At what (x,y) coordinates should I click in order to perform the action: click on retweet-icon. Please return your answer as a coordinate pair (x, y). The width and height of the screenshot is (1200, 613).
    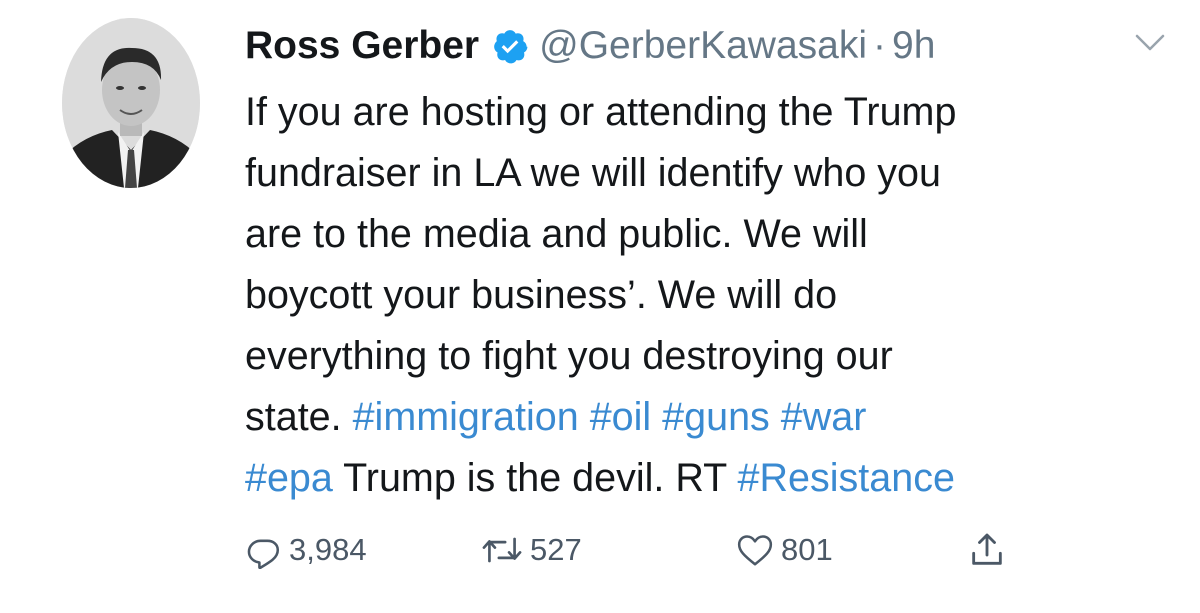
    Looking at the image, I should click on (502, 550).